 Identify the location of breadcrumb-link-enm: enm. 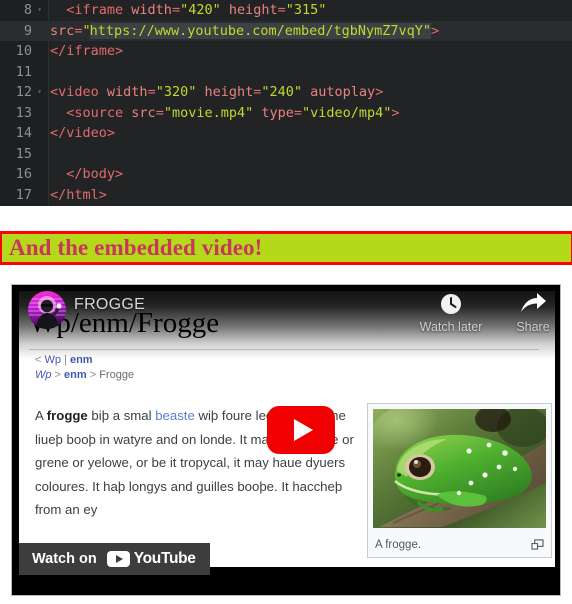
(81, 360).